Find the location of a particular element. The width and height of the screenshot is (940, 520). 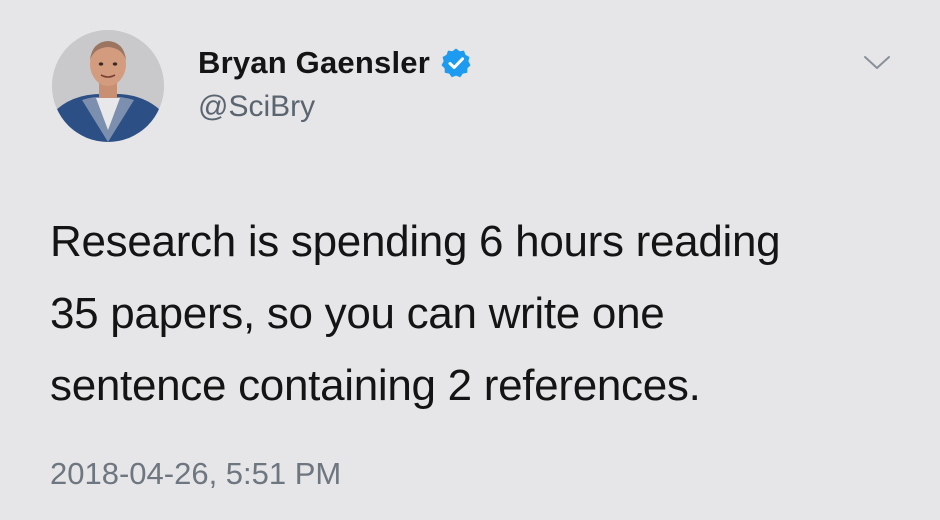

verified-badge-icon is located at coordinates (456, 63).